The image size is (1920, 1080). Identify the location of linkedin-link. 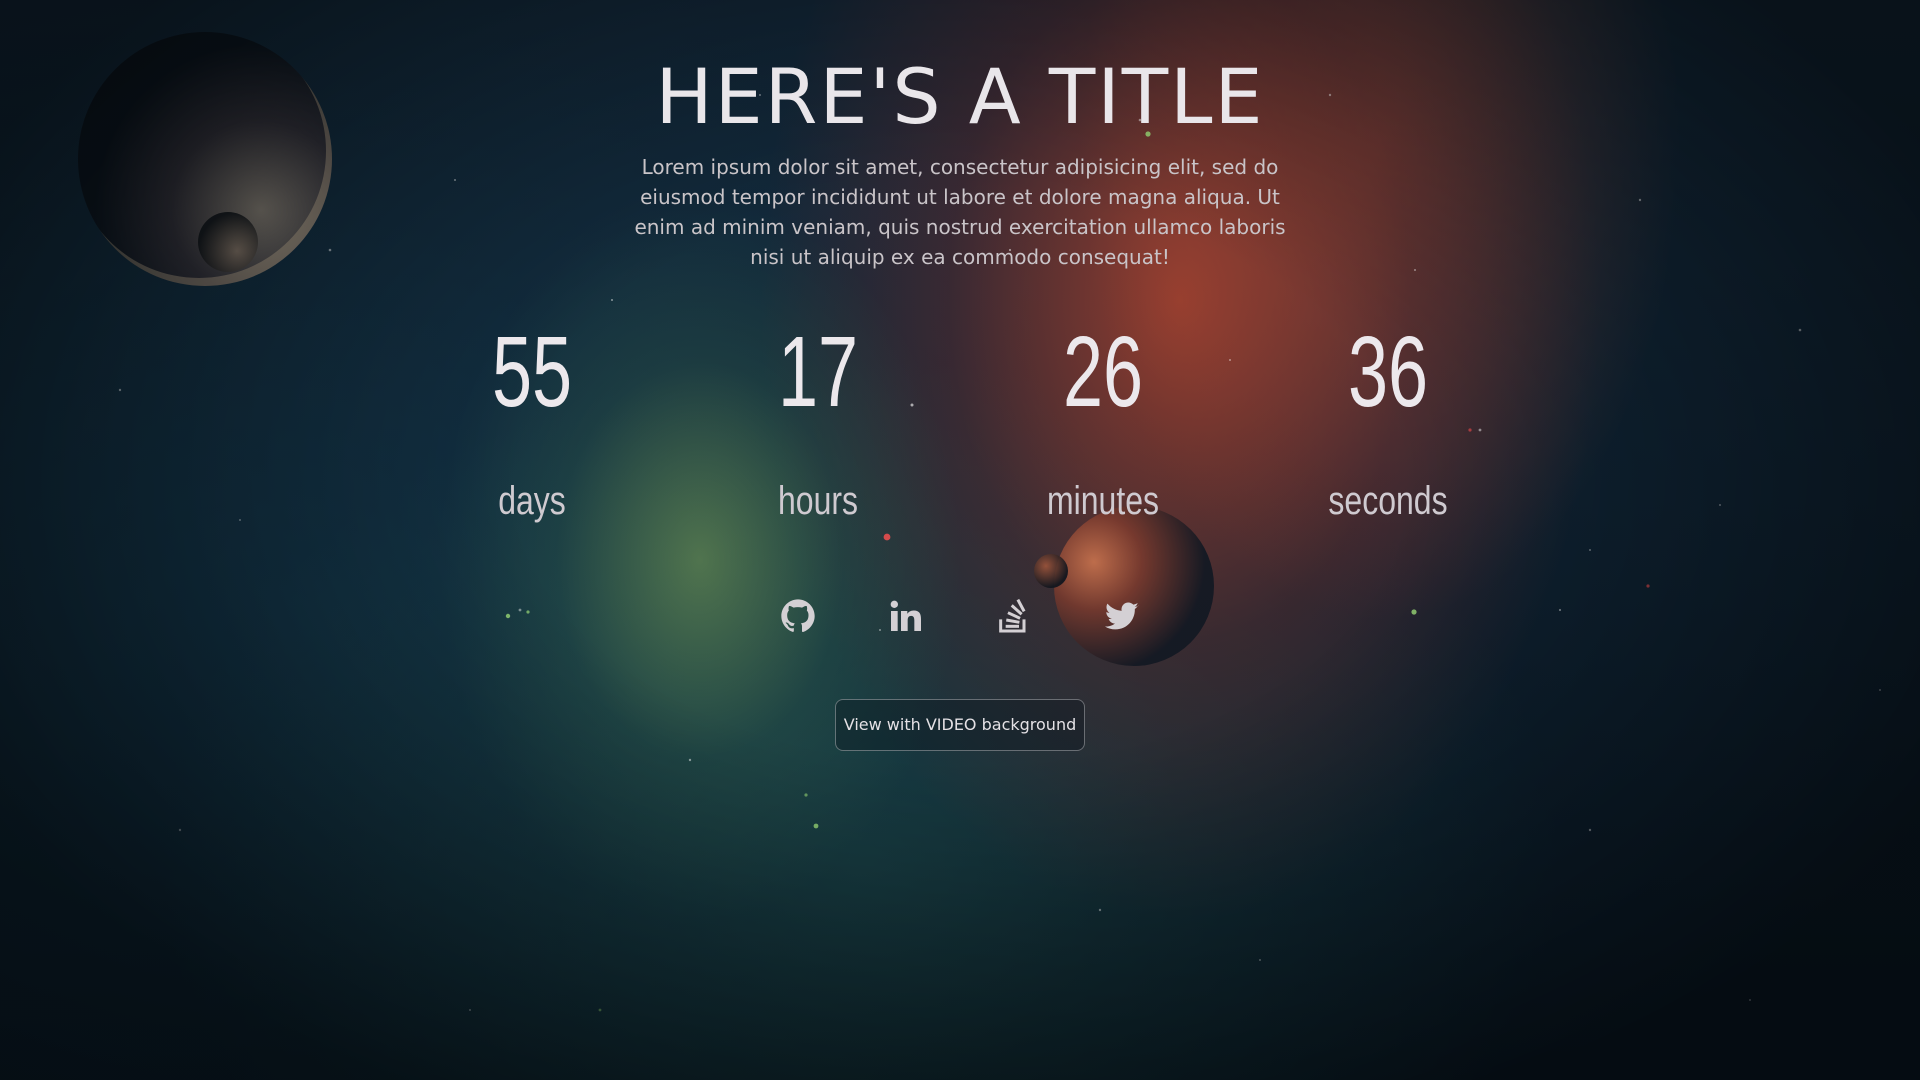
(906, 616).